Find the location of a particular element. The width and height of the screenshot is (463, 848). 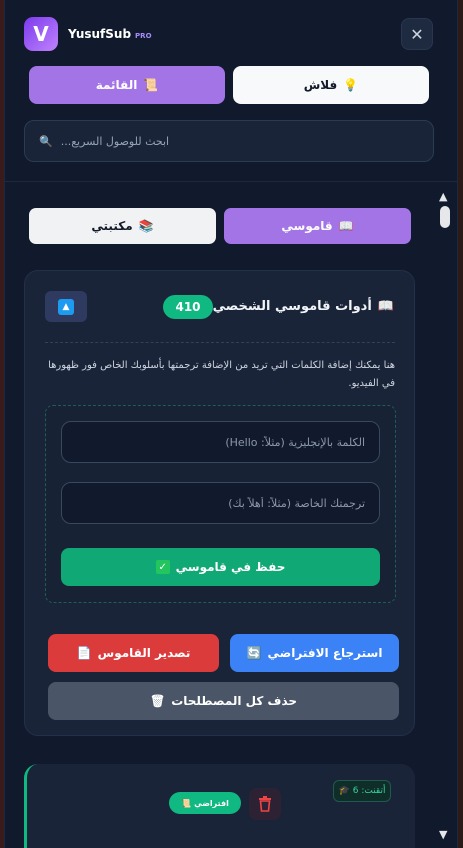

document-icon: 📄 is located at coordinates (84, 653).